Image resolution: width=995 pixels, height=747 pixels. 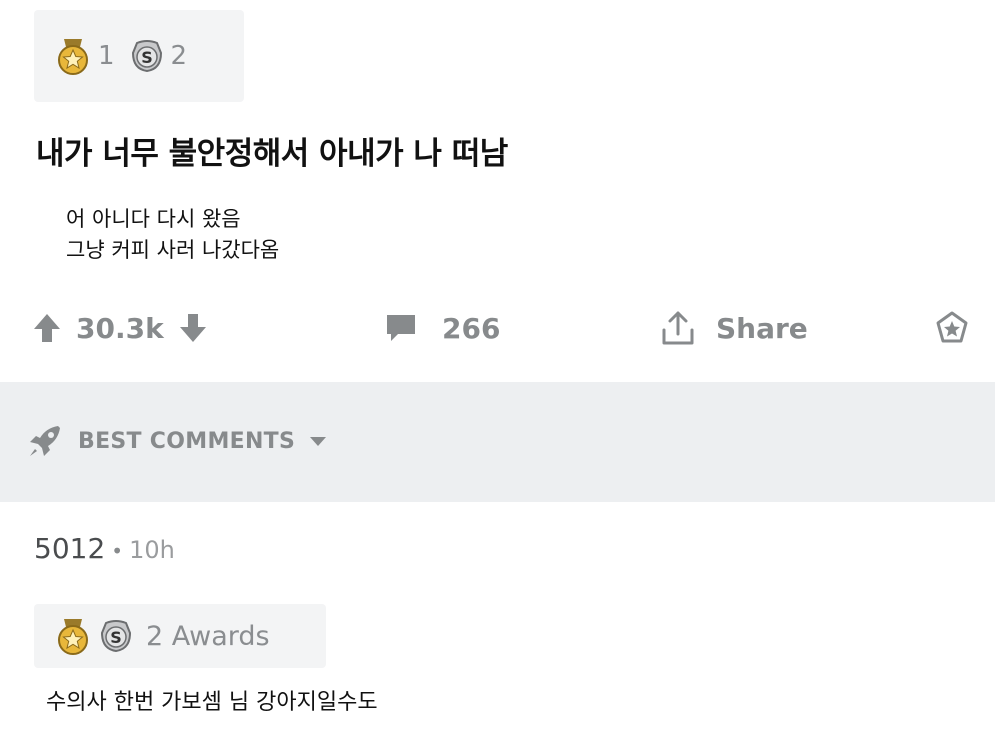 What do you see at coordinates (193, 328) in the screenshot?
I see `downvote-arrow-icon` at bounding box center [193, 328].